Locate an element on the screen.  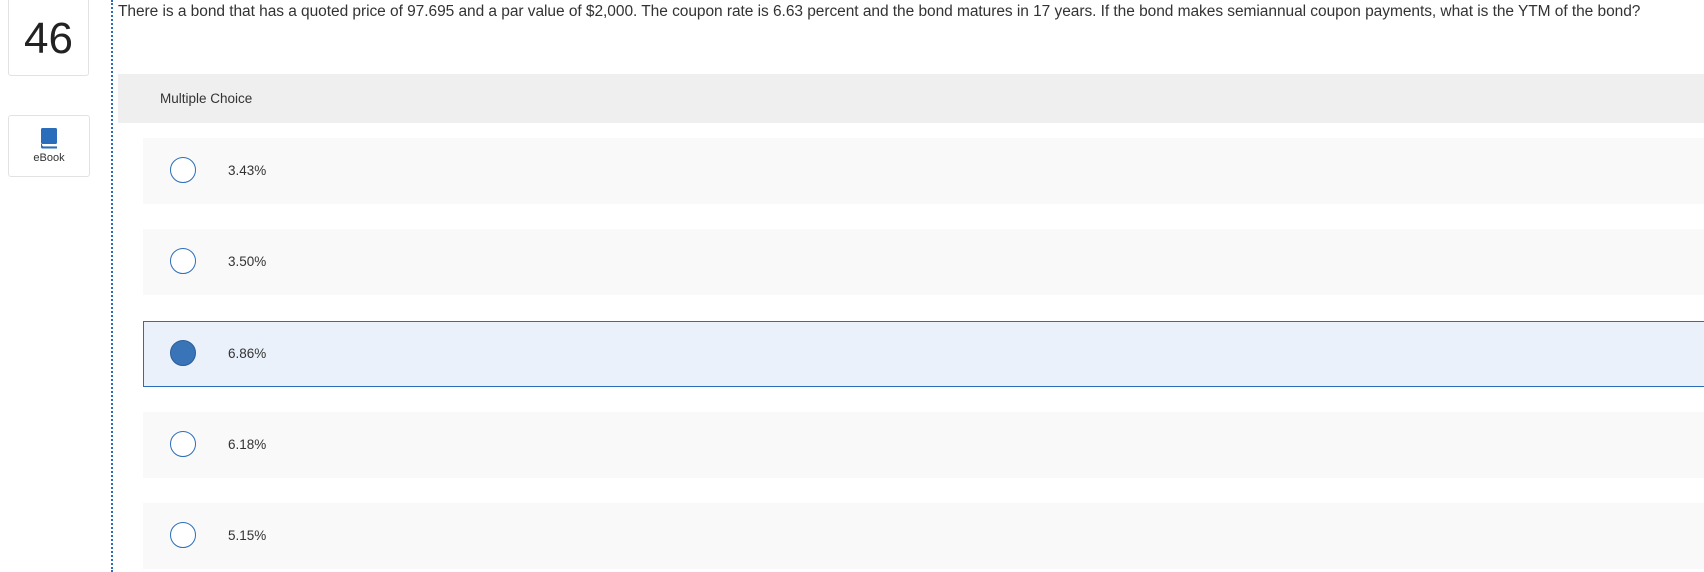
answer-option-1: 3.43% is located at coordinates (923, 171).